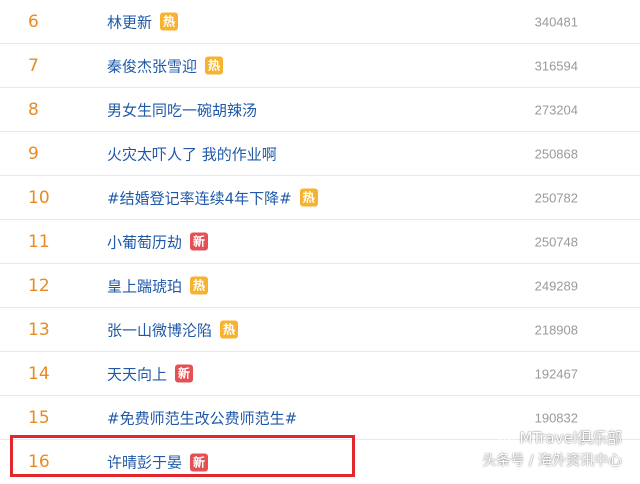 The image size is (640, 484). Describe the element at coordinates (199, 197) in the screenshot. I see `topic-link: #结婚登记率连续4年下降#` at that location.